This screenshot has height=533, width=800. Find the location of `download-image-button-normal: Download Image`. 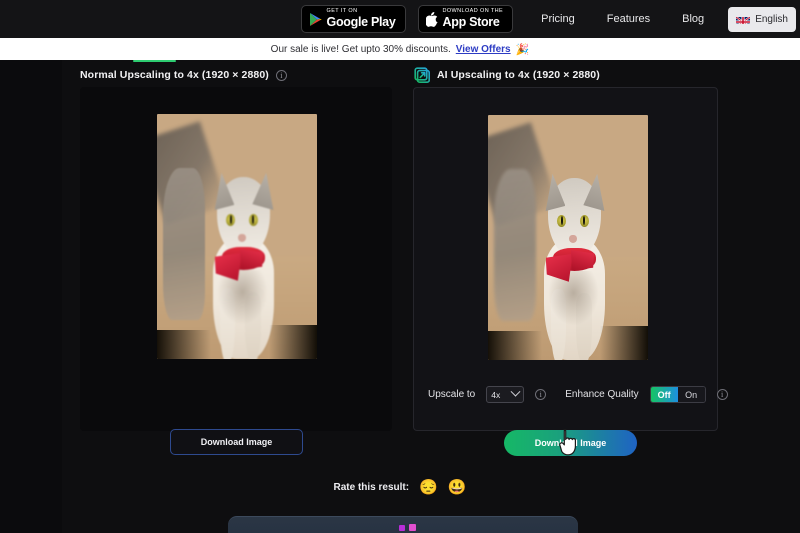

download-image-button-normal: Download Image is located at coordinates (236, 442).